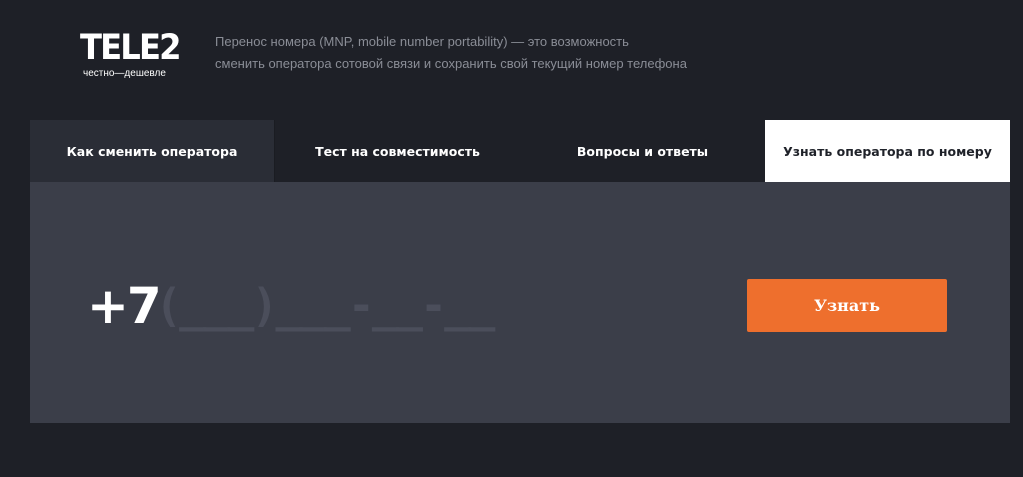  I want to click on tab-faq: Вопросы и ответы, so click(642, 151).